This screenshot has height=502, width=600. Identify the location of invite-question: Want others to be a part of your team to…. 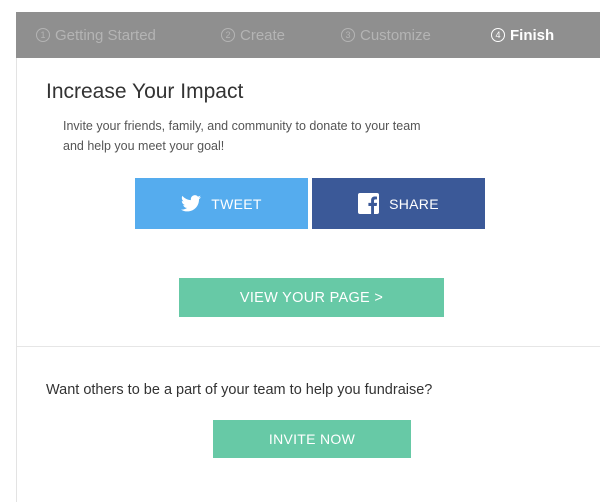
(239, 390).